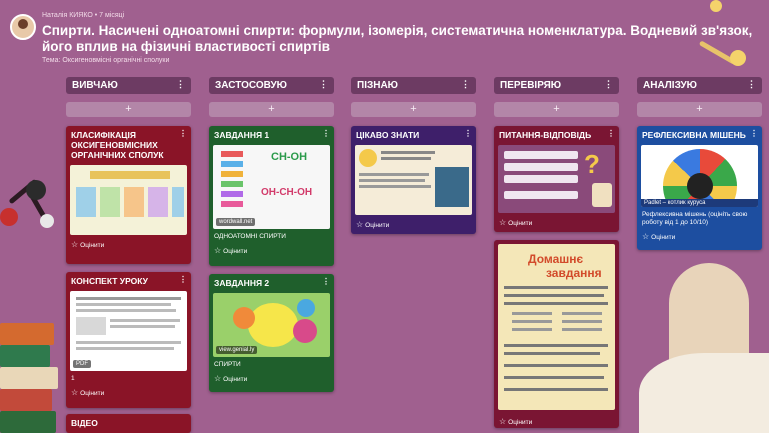 The image size is (769, 433). What do you see at coordinates (271, 325) in the screenshot?
I see `card-image: view.genial.ly` at bounding box center [271, 325].